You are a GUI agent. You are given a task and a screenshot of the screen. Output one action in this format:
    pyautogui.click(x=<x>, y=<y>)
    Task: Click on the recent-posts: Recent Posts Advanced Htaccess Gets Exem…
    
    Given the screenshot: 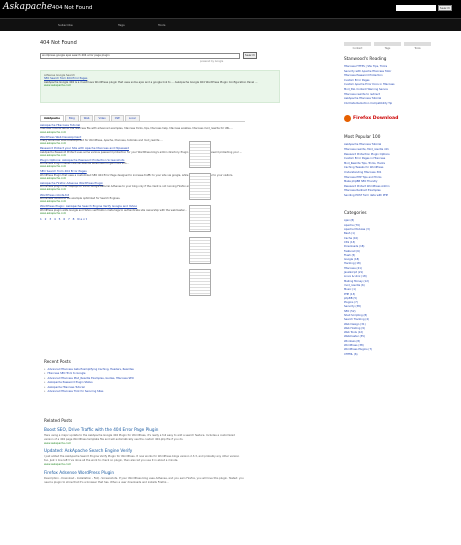 What is the action you would take?
    pyautogui.click(x=144, y=376)
    